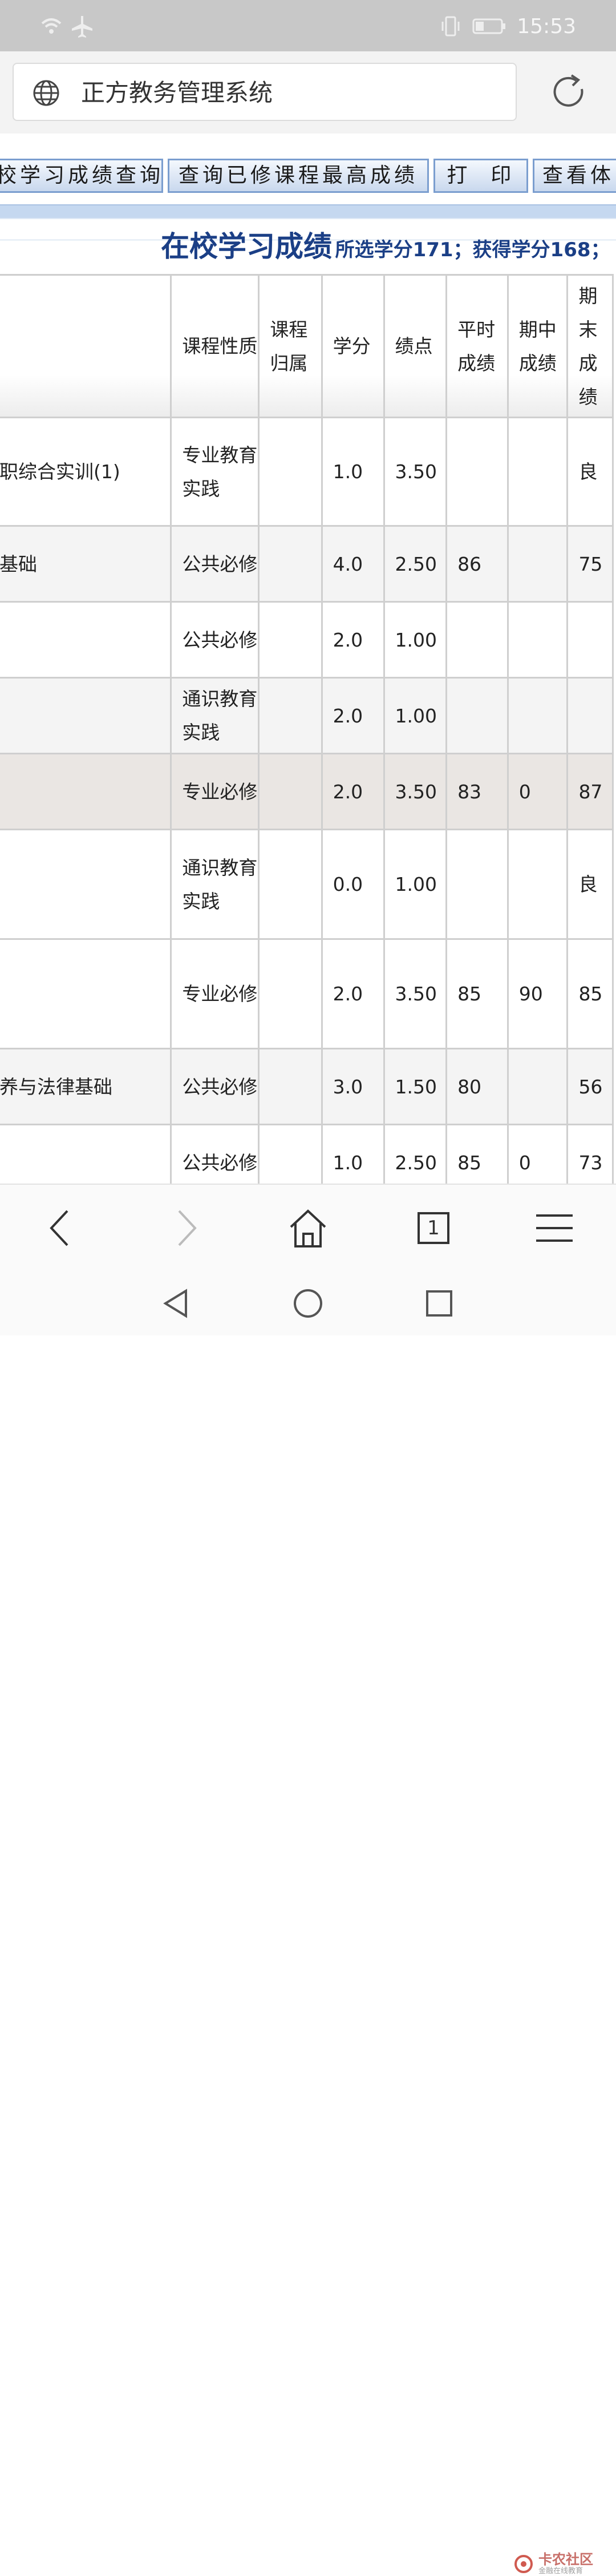 The width and height of the screenshot is (616, 2576). Describe the element at coordinates (553, 2564) in the screenshot. I see `watermark: 卡农社区 金融在线教育` at that location.